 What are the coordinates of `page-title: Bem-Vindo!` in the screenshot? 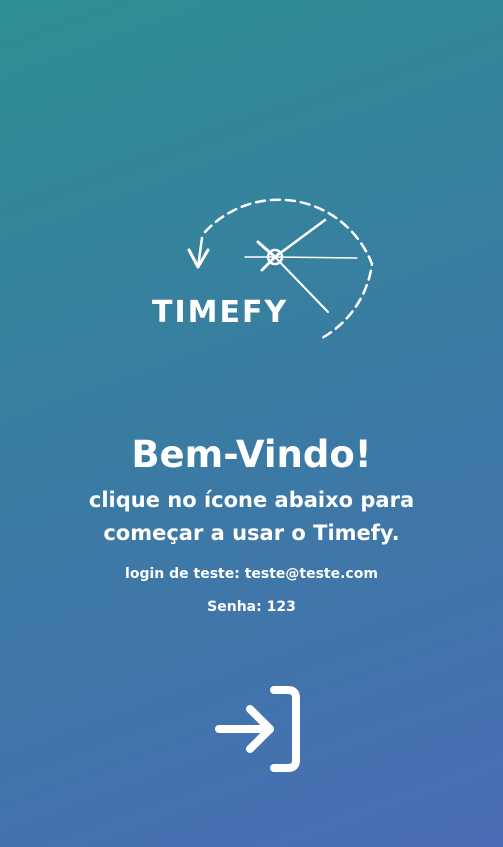 It's located at (251, 454).